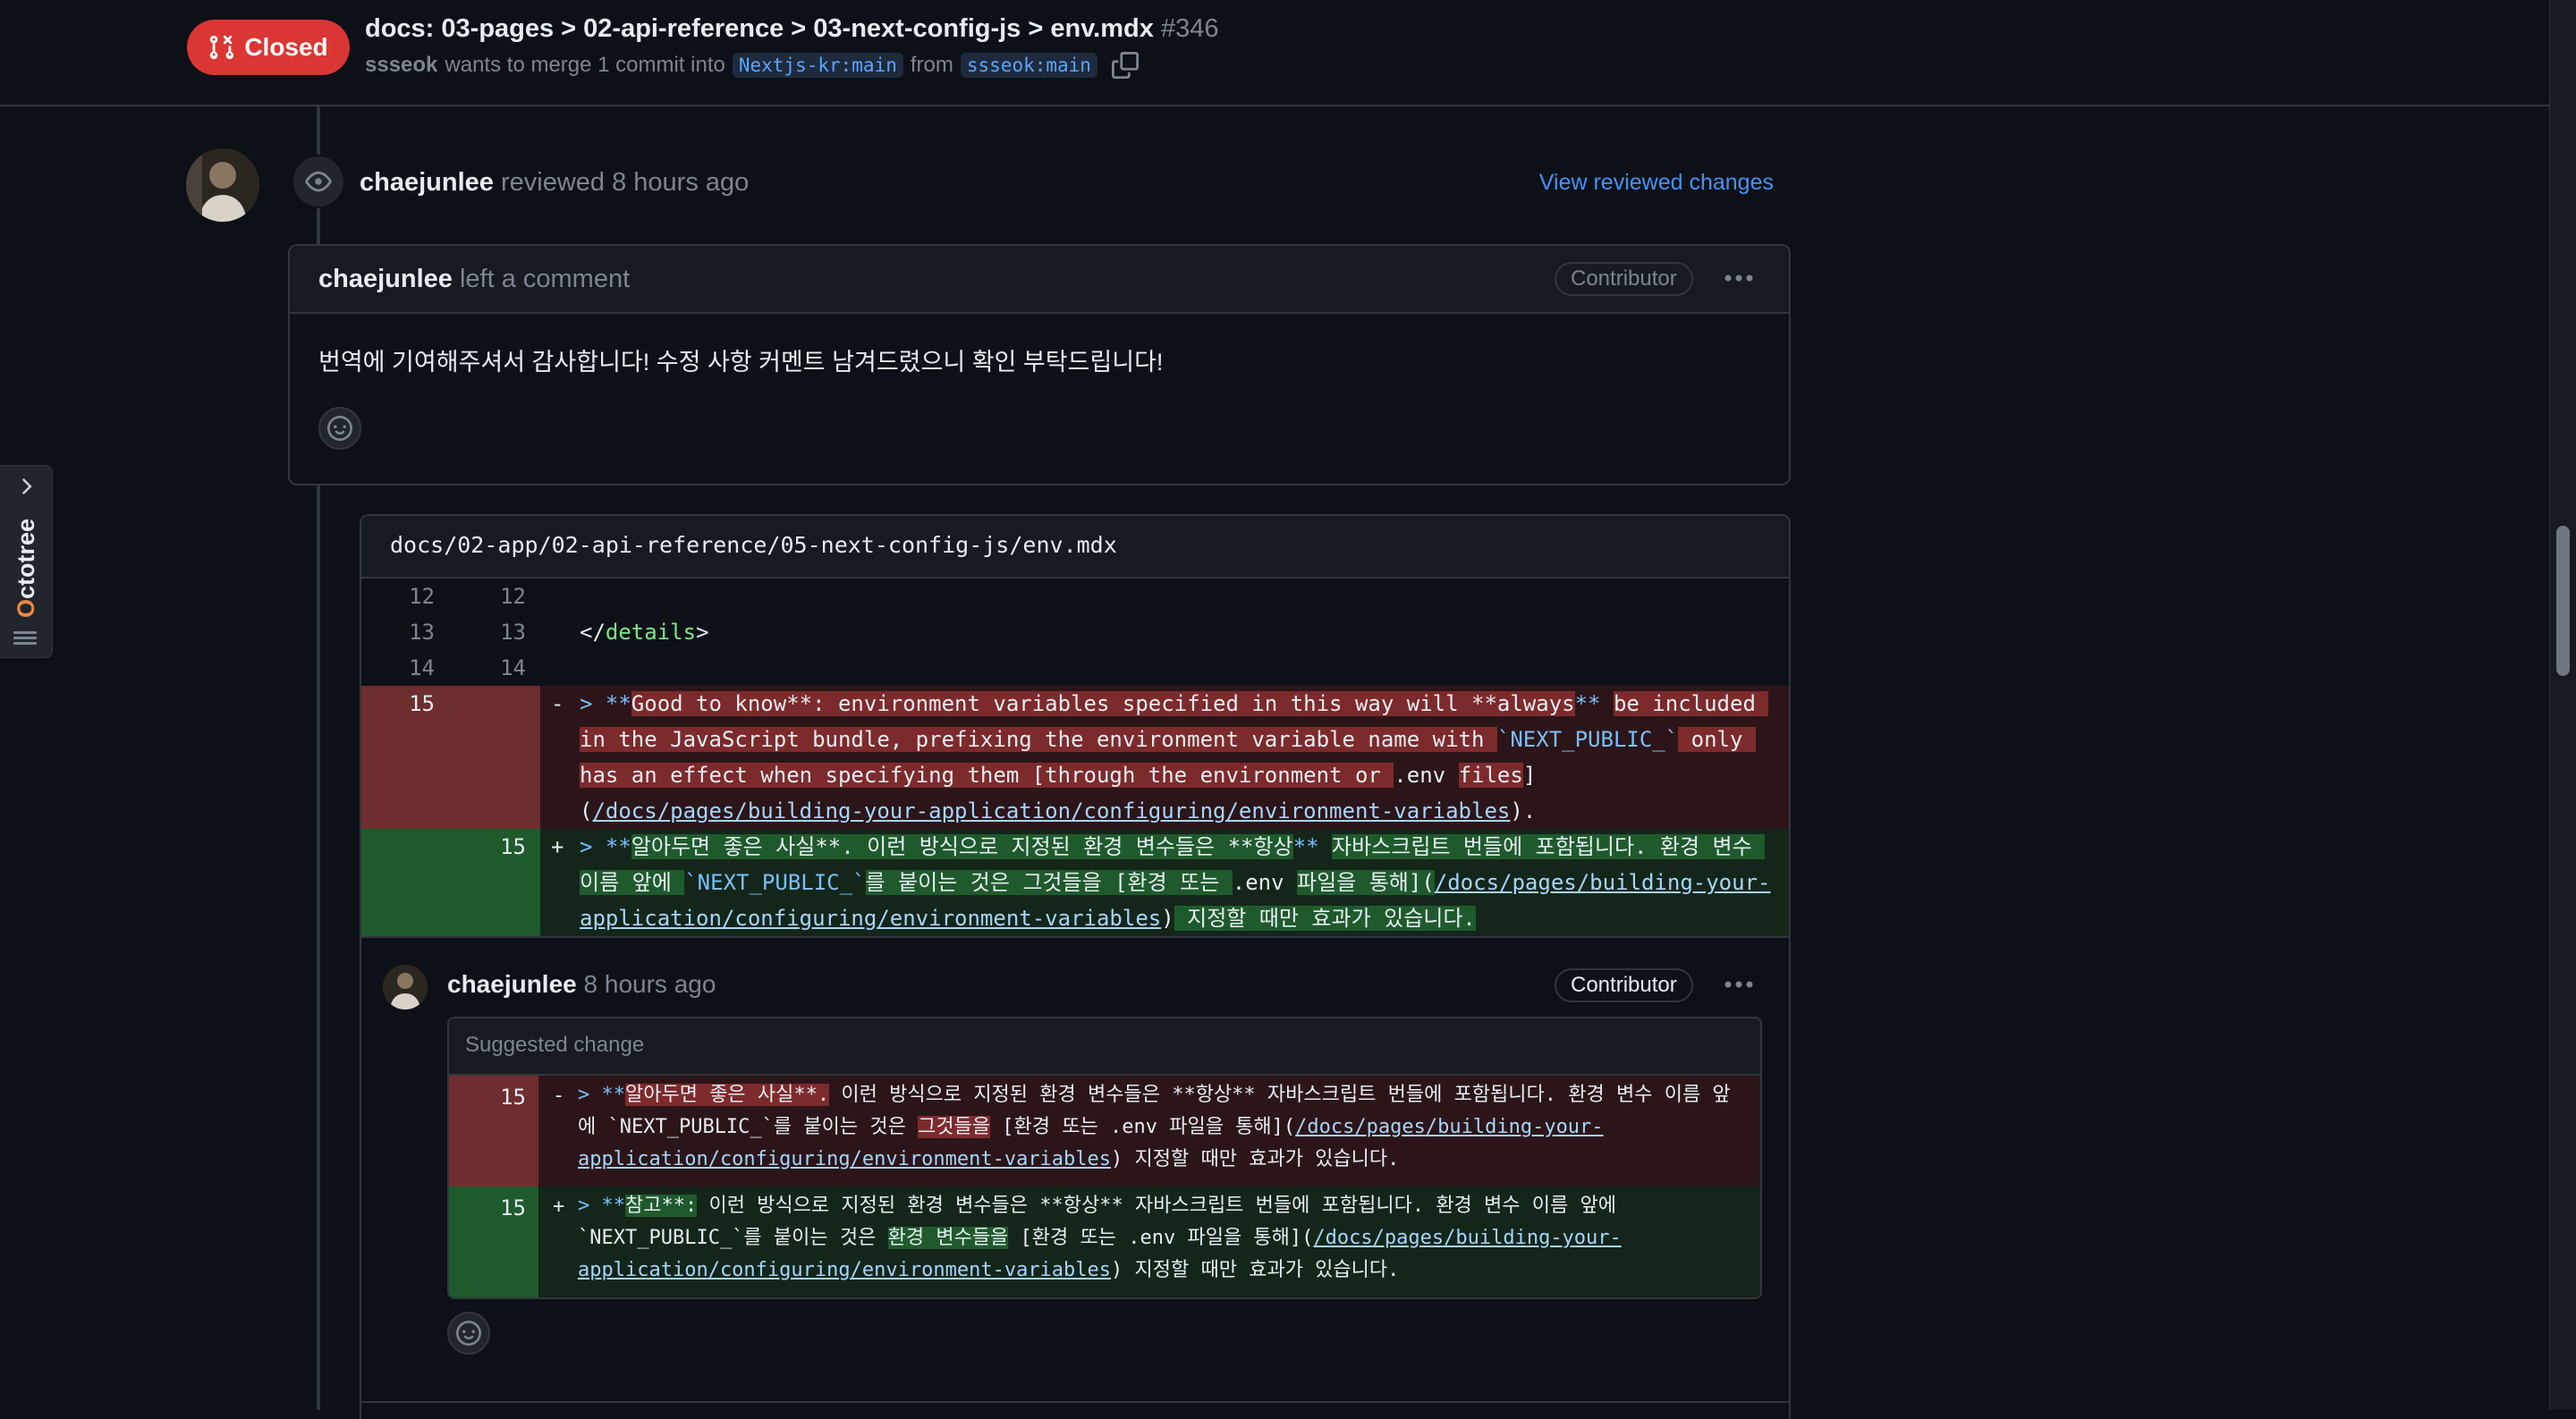  Describe the element at coordinates (585, 65) in the screenshot. I see `pr-merge-text: wants to merge 1 commit into` at that location.